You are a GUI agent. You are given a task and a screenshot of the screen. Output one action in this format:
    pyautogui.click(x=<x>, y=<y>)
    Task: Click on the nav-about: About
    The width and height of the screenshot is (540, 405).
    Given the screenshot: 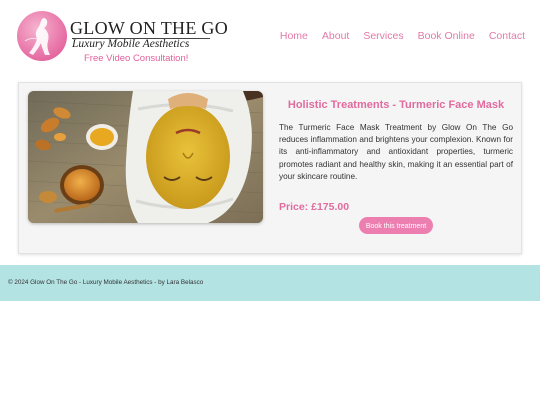 What is the action you would take?
    pyautogui.click(x=335, y=36)
    